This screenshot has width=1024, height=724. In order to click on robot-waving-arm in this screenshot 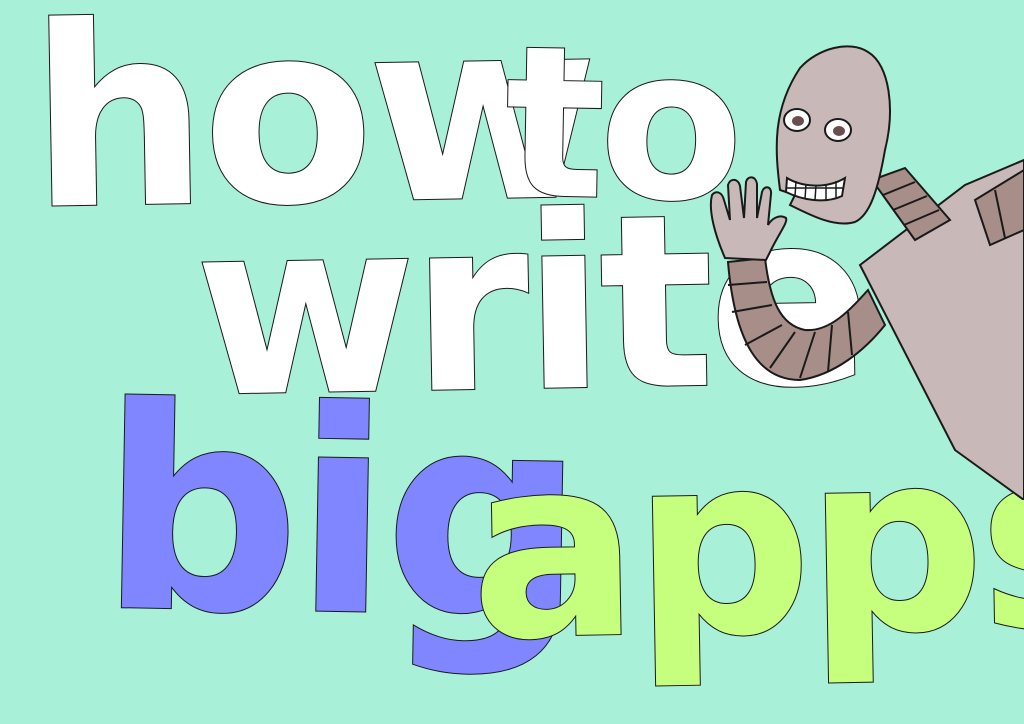, I will do `click(806, 319)`.